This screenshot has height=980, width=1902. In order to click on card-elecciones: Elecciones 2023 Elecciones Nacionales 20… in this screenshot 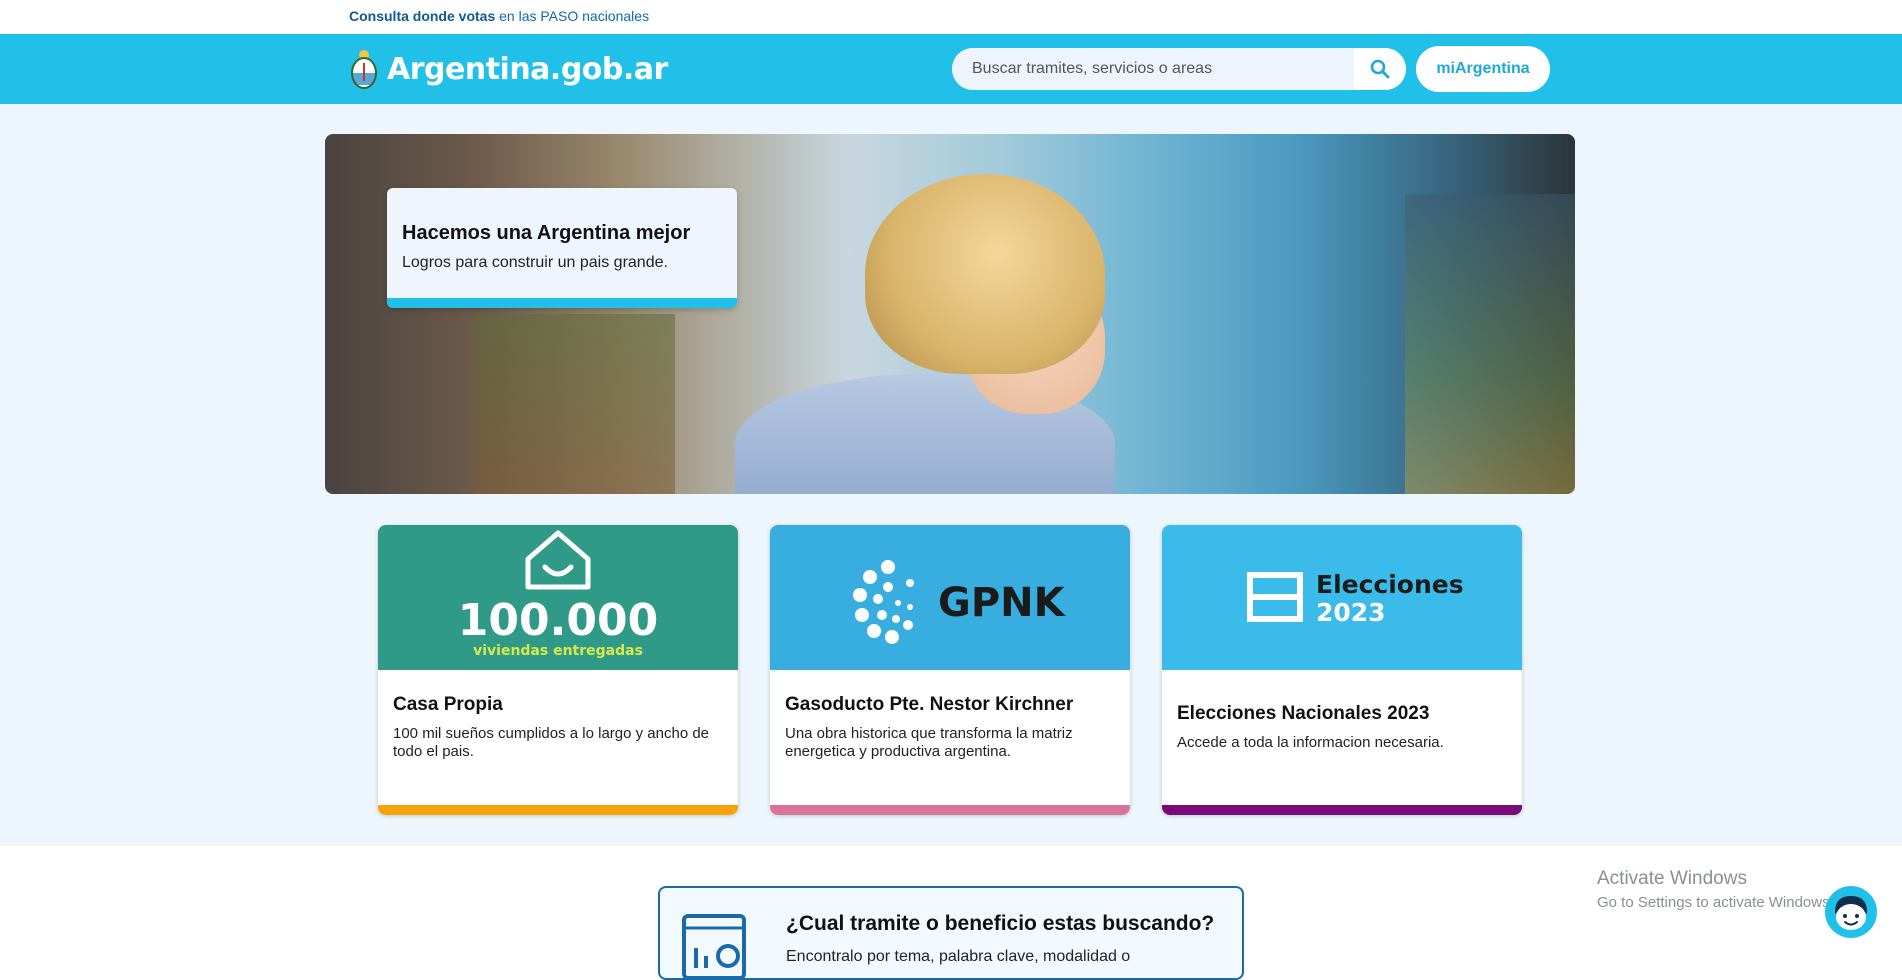, I will do `click(1342, 670)`.